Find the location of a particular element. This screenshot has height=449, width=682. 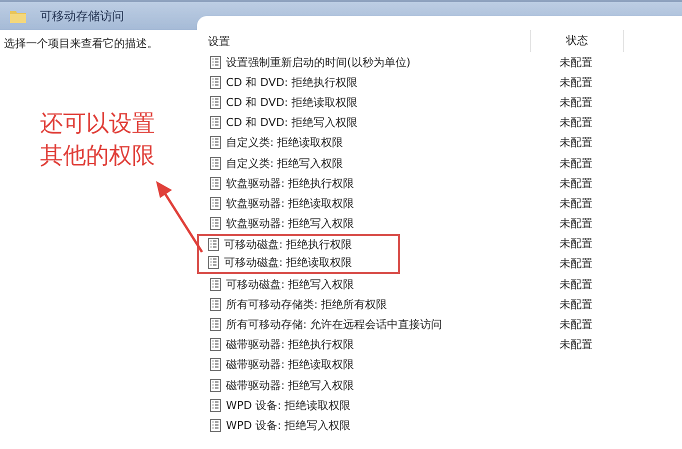

setting-name: WPD 设备: 拒绝读取权限 is located at coordinates (288, 405).